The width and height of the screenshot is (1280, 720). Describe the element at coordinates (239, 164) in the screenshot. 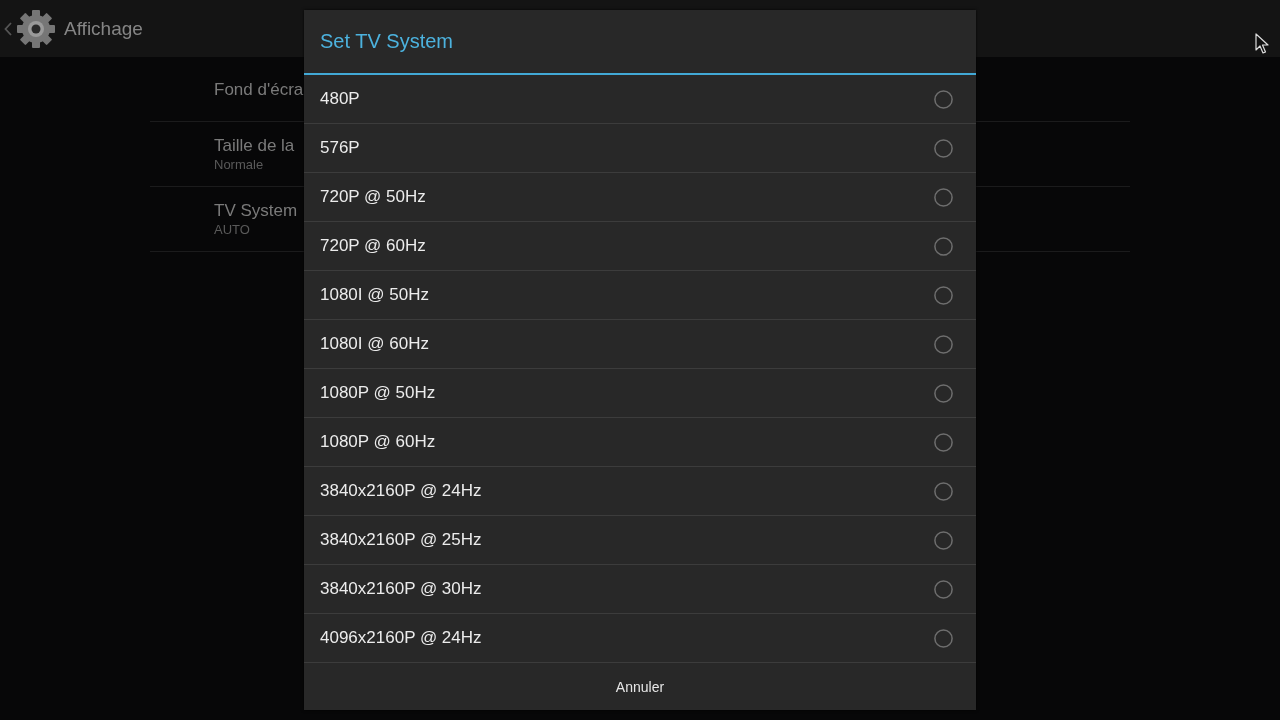

I see `setting-summary: Normale` at that location.